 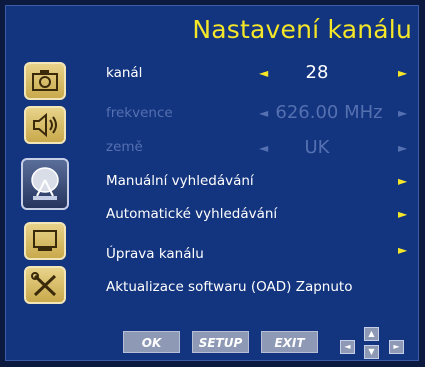 I want to click on frequency-value: 626.00 MHz, so click(x=329, y=112).